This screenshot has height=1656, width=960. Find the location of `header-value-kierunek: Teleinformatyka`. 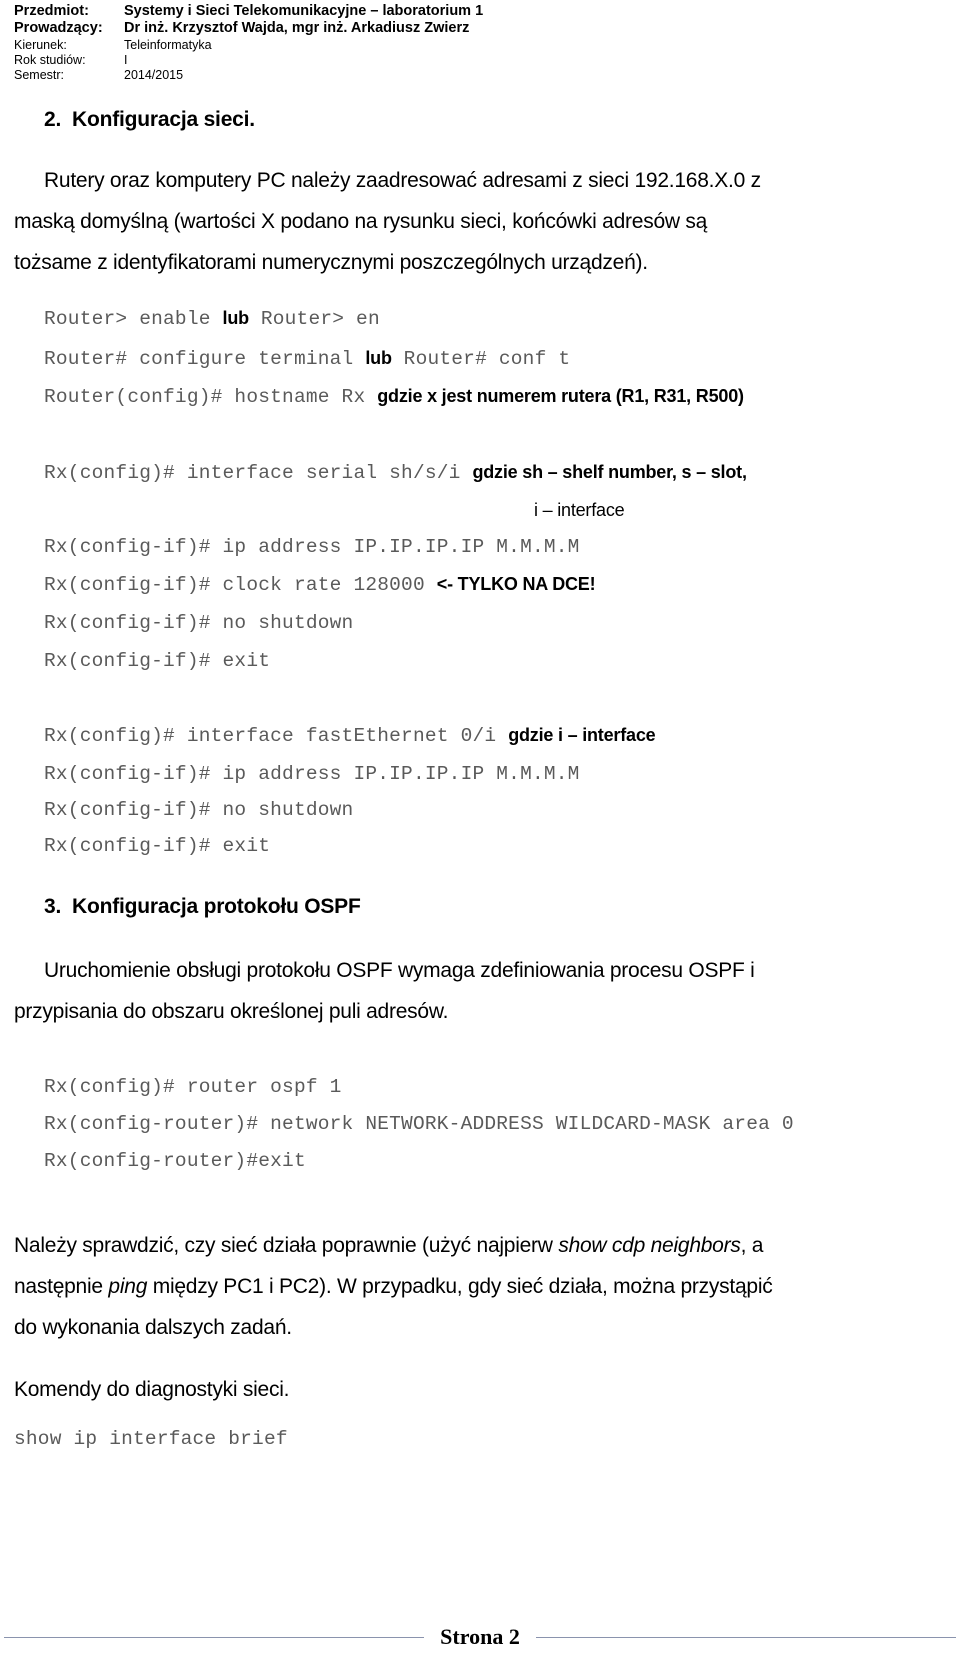

header-value-kierunek: Teleinformatyka is located at coordinates (168, 44).